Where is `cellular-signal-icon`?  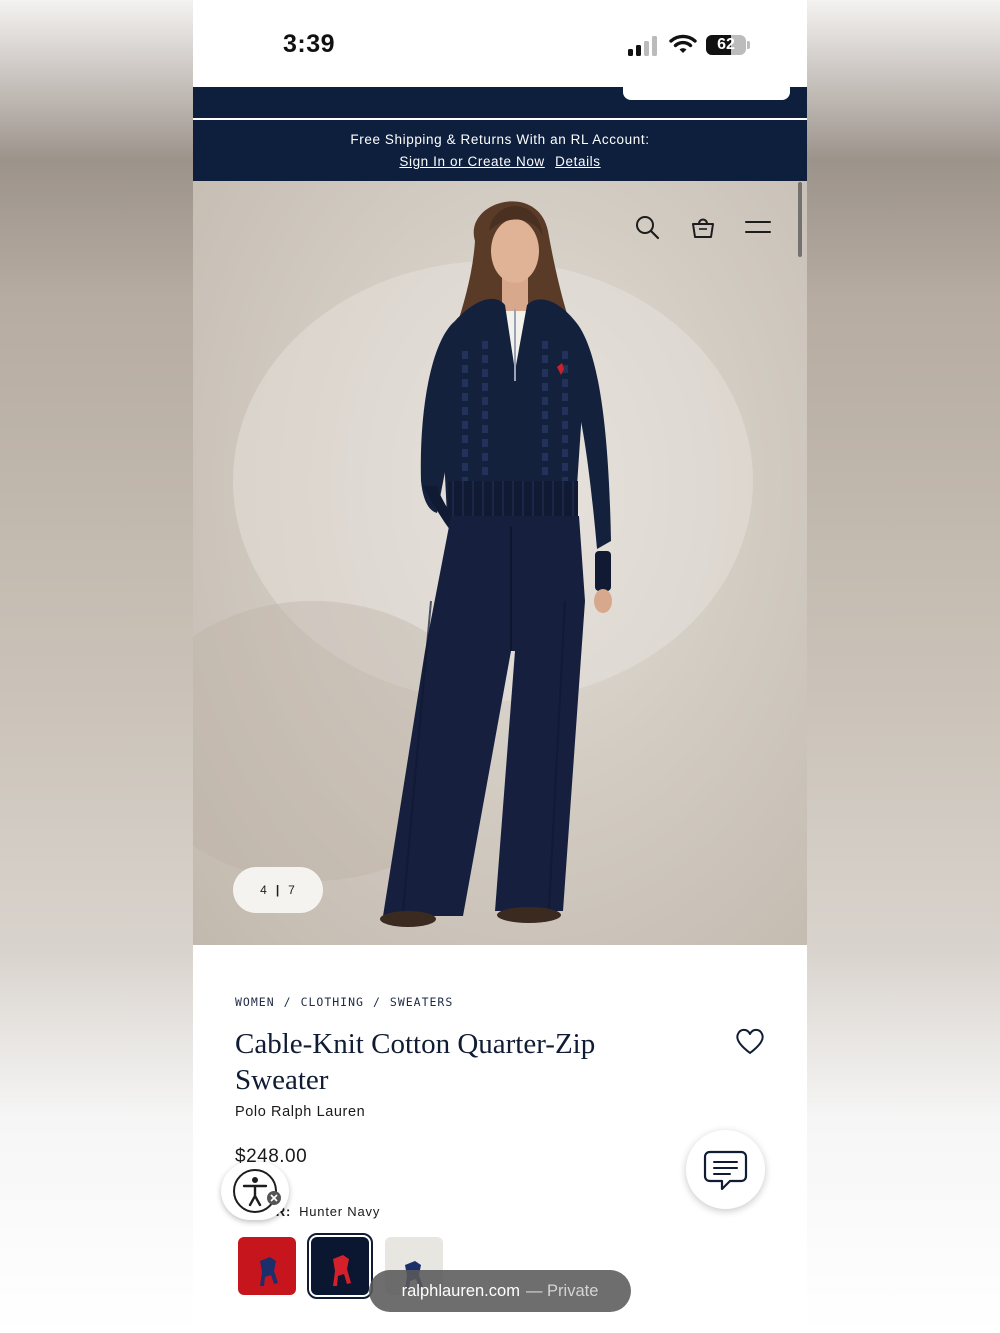 cellular-signal-icon is located at coordinates (644, 45).